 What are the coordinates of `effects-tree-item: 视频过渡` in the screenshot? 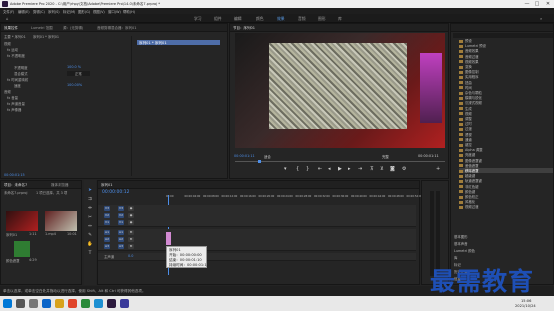 It's located at (469, 206).